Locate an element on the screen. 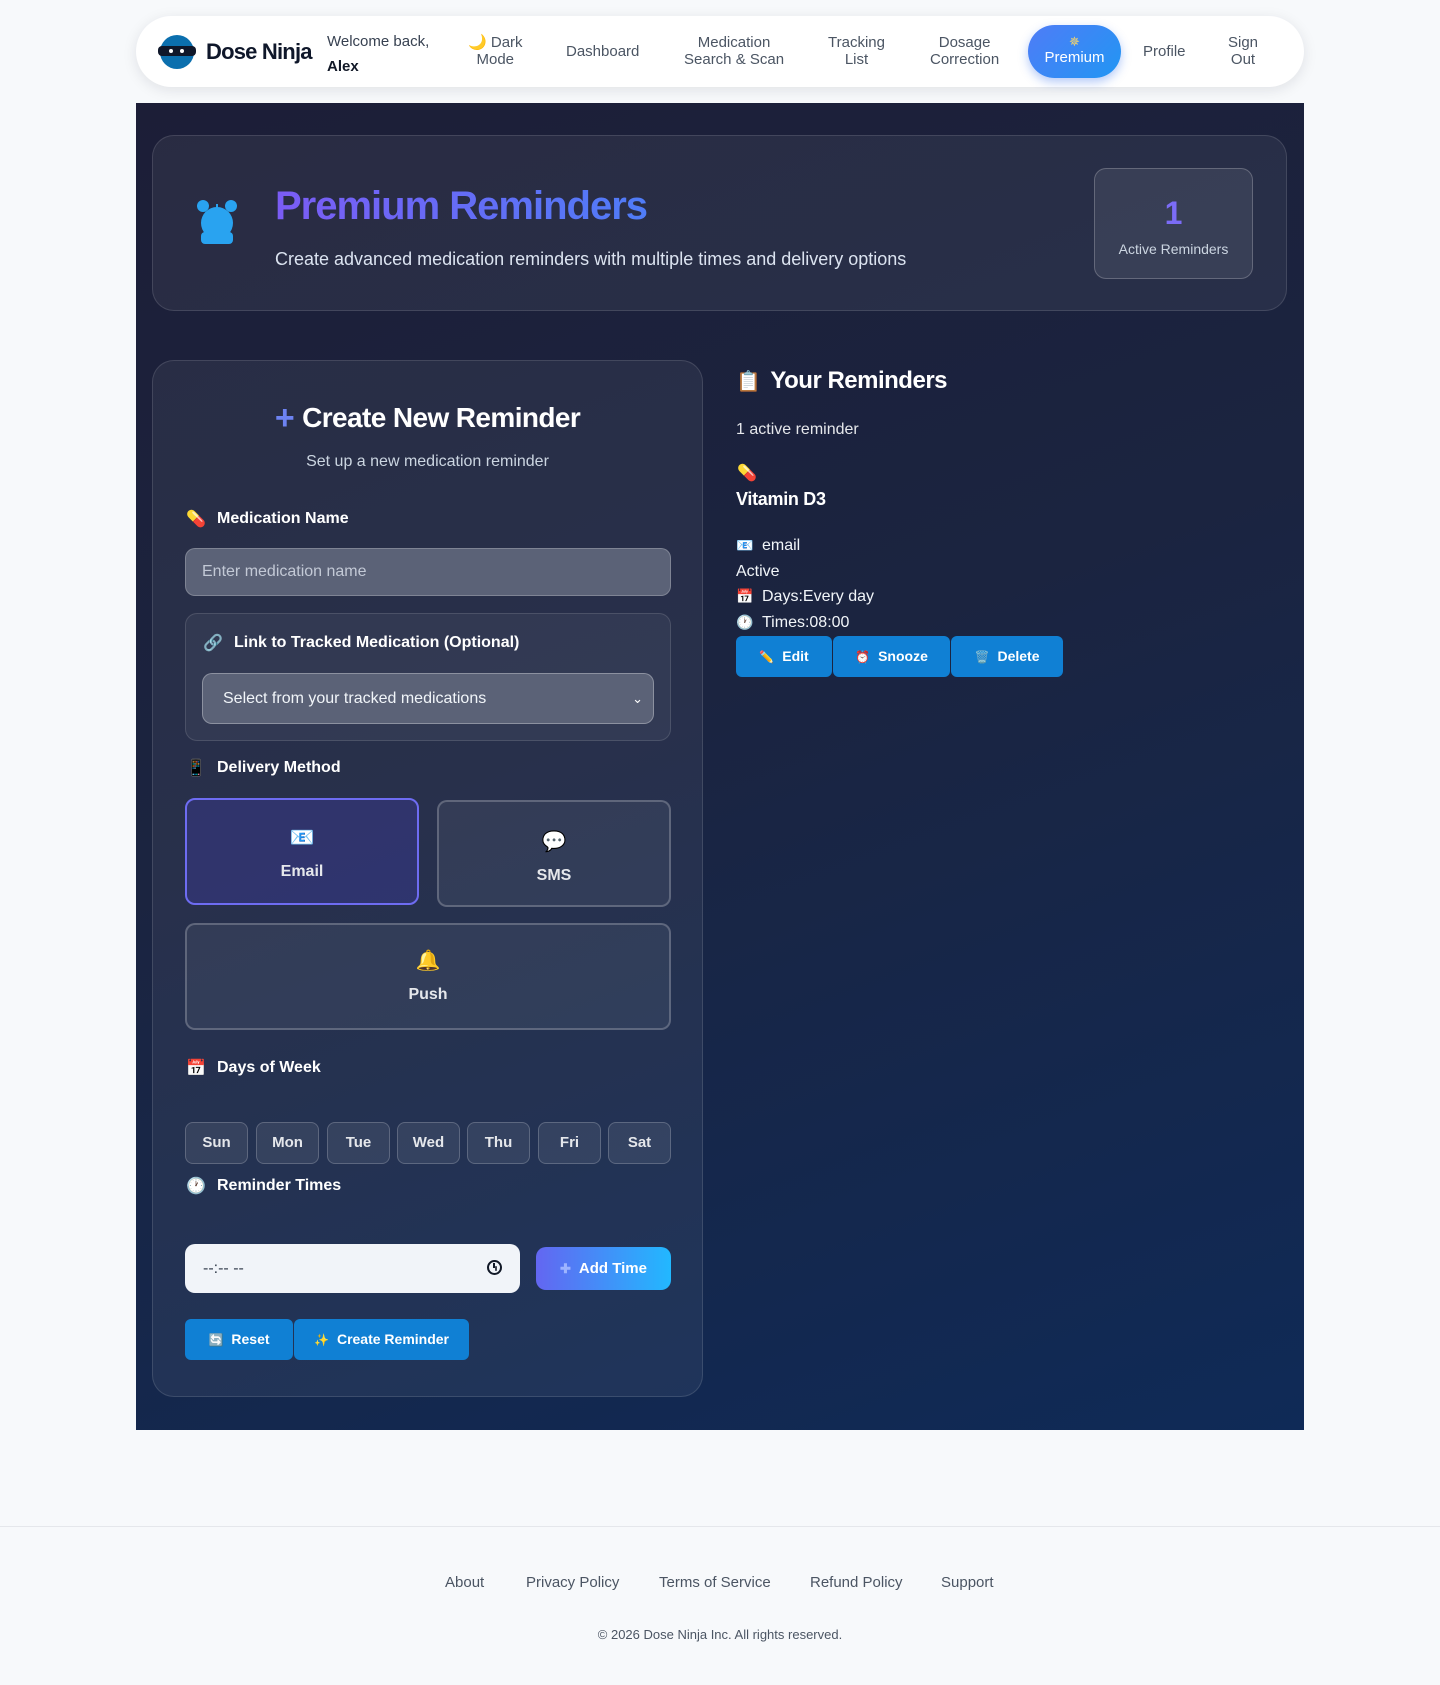  nav-sign-out: Sign Out is located at coordinates (1243, 51).